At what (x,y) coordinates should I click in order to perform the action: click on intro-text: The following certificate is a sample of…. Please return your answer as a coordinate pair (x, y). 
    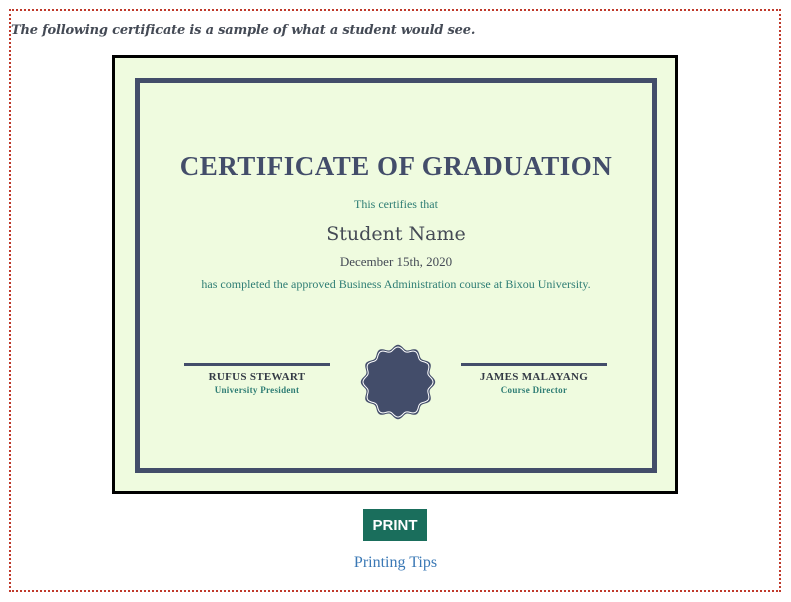
    Looking at the image, I should click on (243, 30).